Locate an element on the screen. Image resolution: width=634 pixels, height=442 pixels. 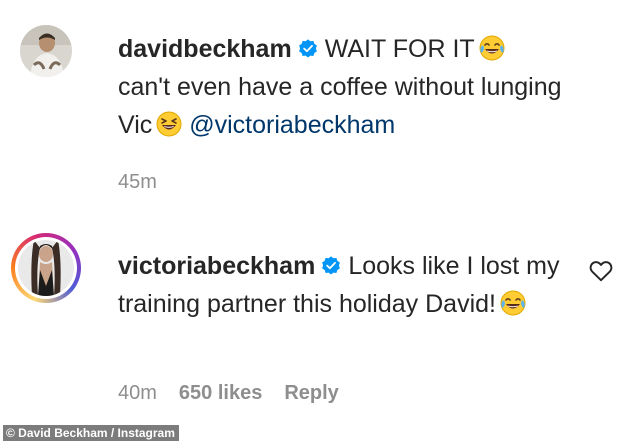
comment-timestamp: 40m is located at coordinates (137, 393).